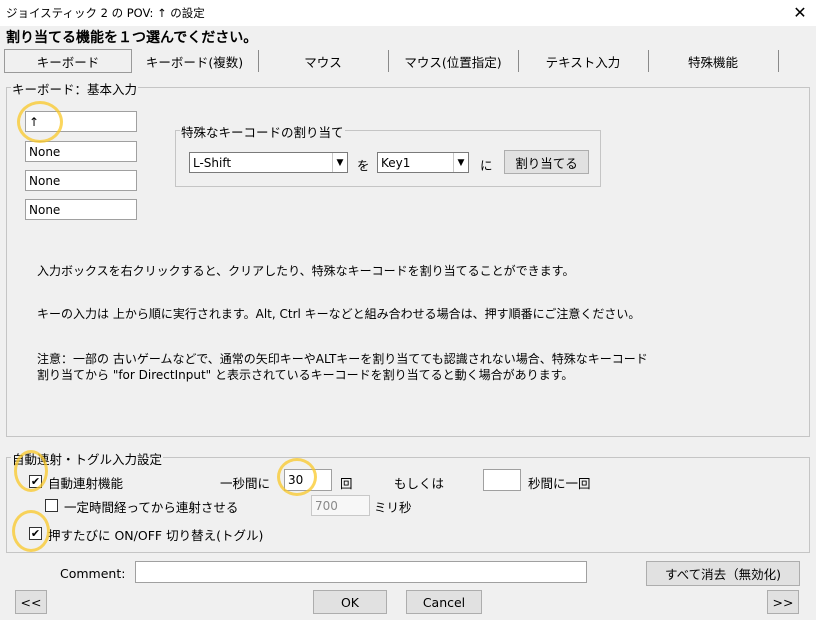 The height and width of the screenshot is (620, 816). Describe the element at coordinates (361, 572) in the screenshot. I see `comment-input` at that location.